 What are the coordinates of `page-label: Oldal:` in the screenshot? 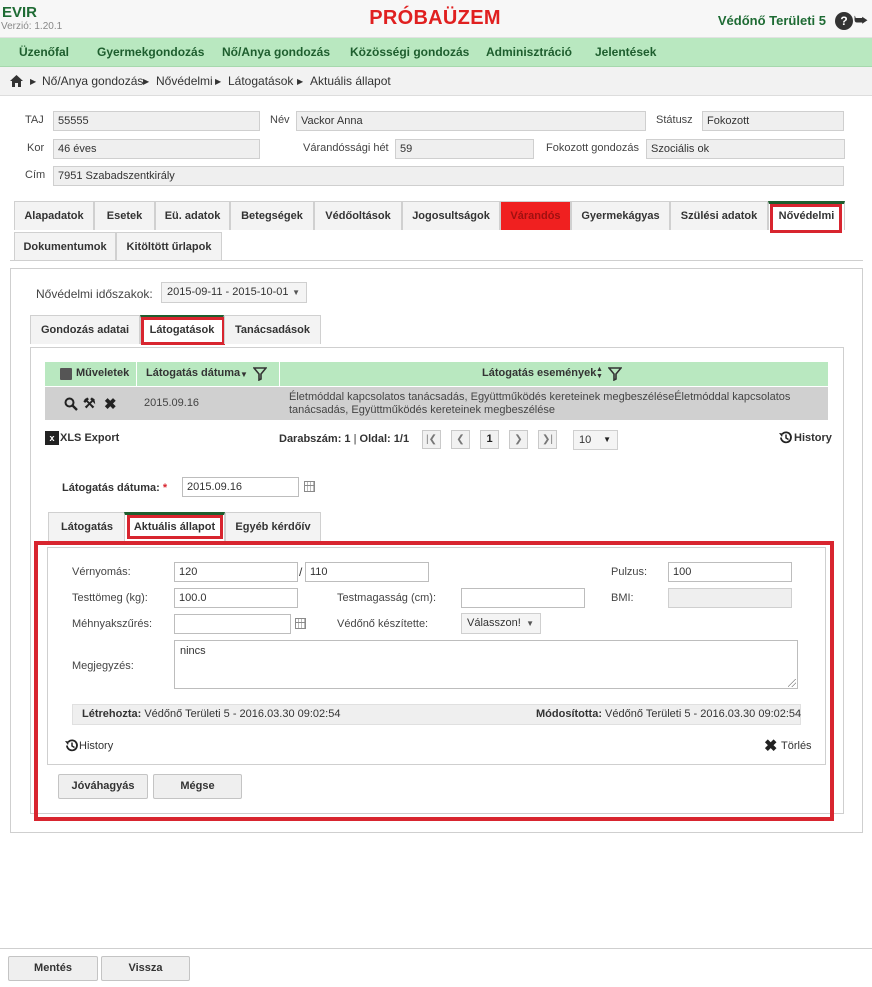 It's located at (375, 439).